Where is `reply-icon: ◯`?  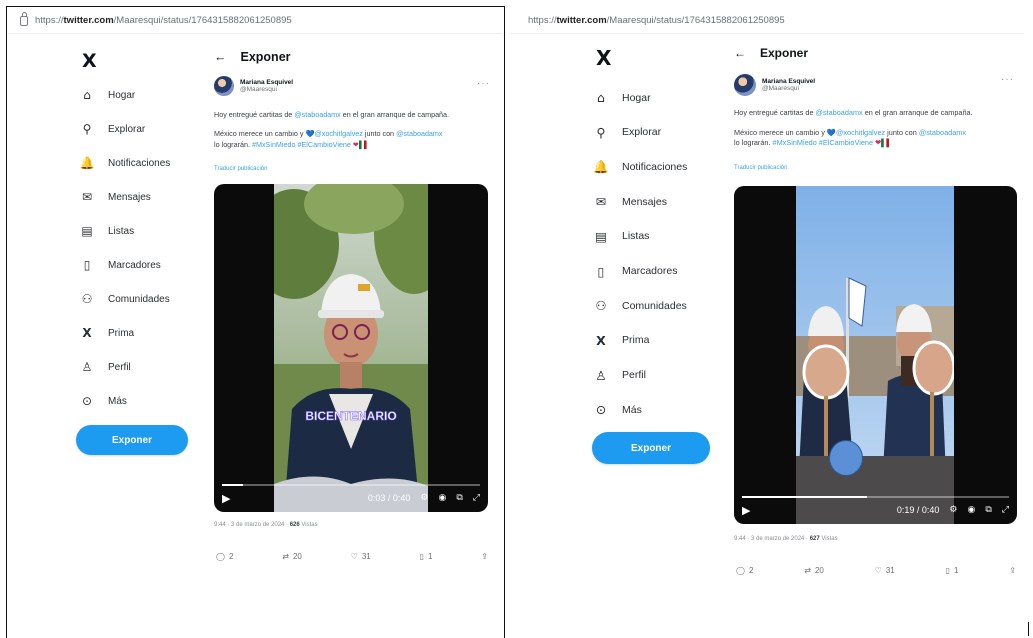 reply-icon: ◯ is located at coordinates (220, 556).